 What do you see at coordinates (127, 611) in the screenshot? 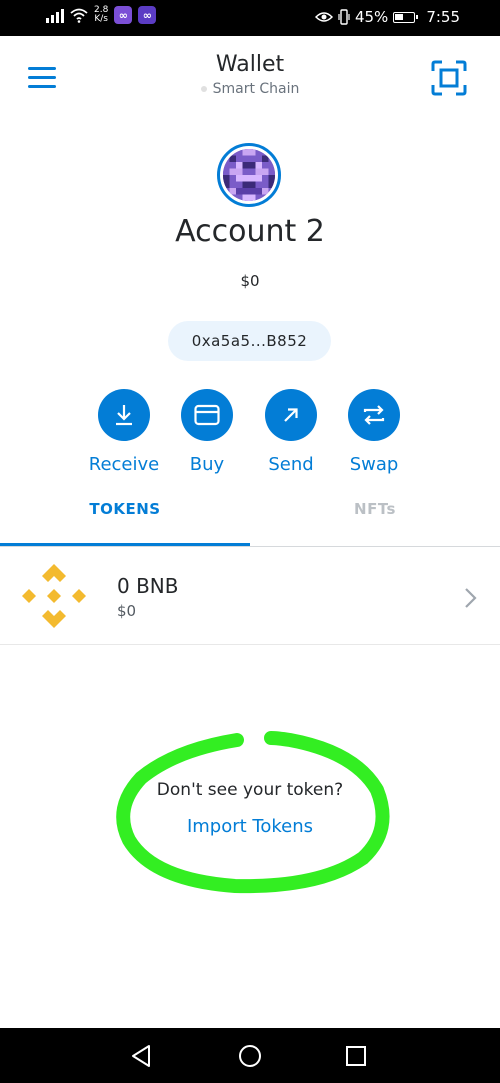
I see `token-fiat-value: $0` at bounding box center [127, 611].